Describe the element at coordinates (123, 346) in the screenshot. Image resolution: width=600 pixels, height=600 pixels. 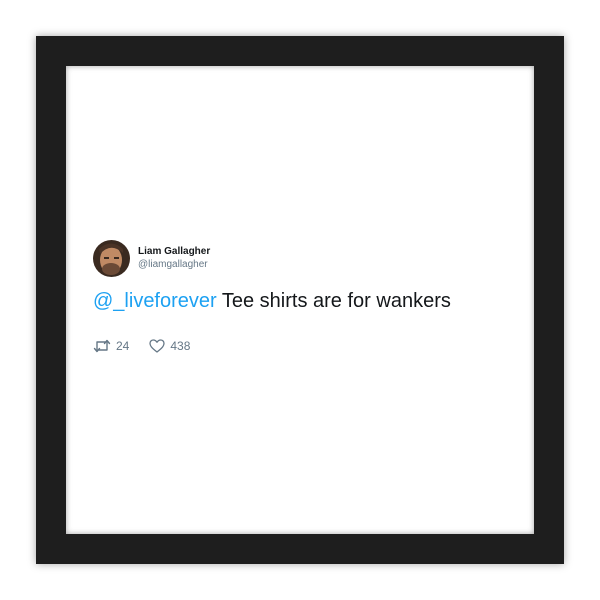
I see `retweet-count: 24` at that location.